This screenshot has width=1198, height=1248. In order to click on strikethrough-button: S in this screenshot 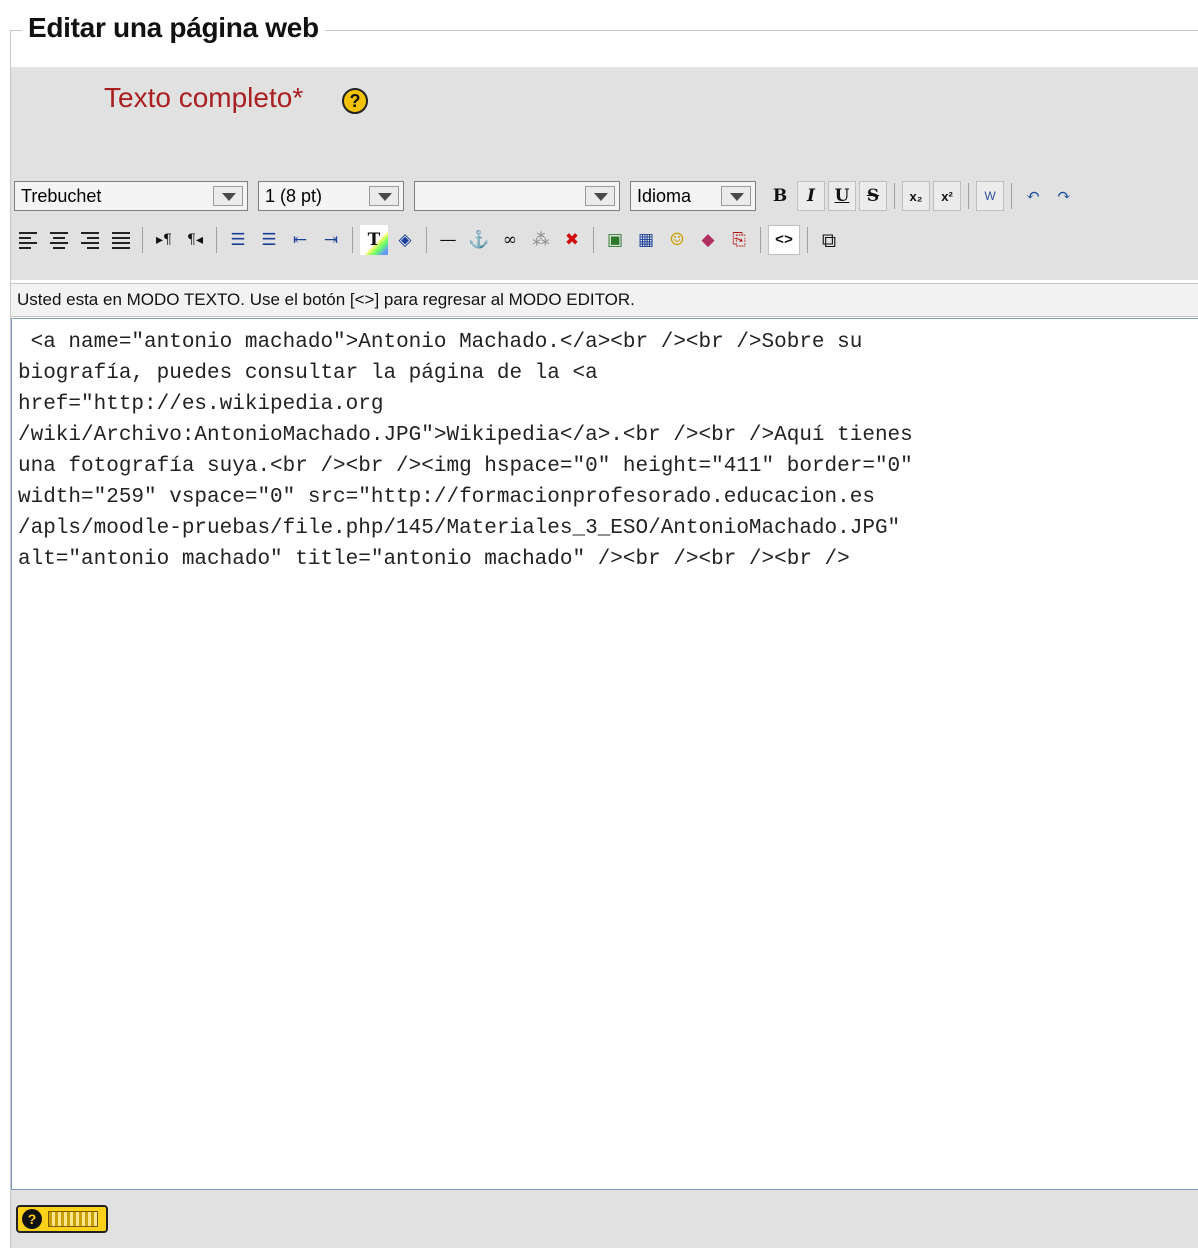, I will do `click(873, 196)`.